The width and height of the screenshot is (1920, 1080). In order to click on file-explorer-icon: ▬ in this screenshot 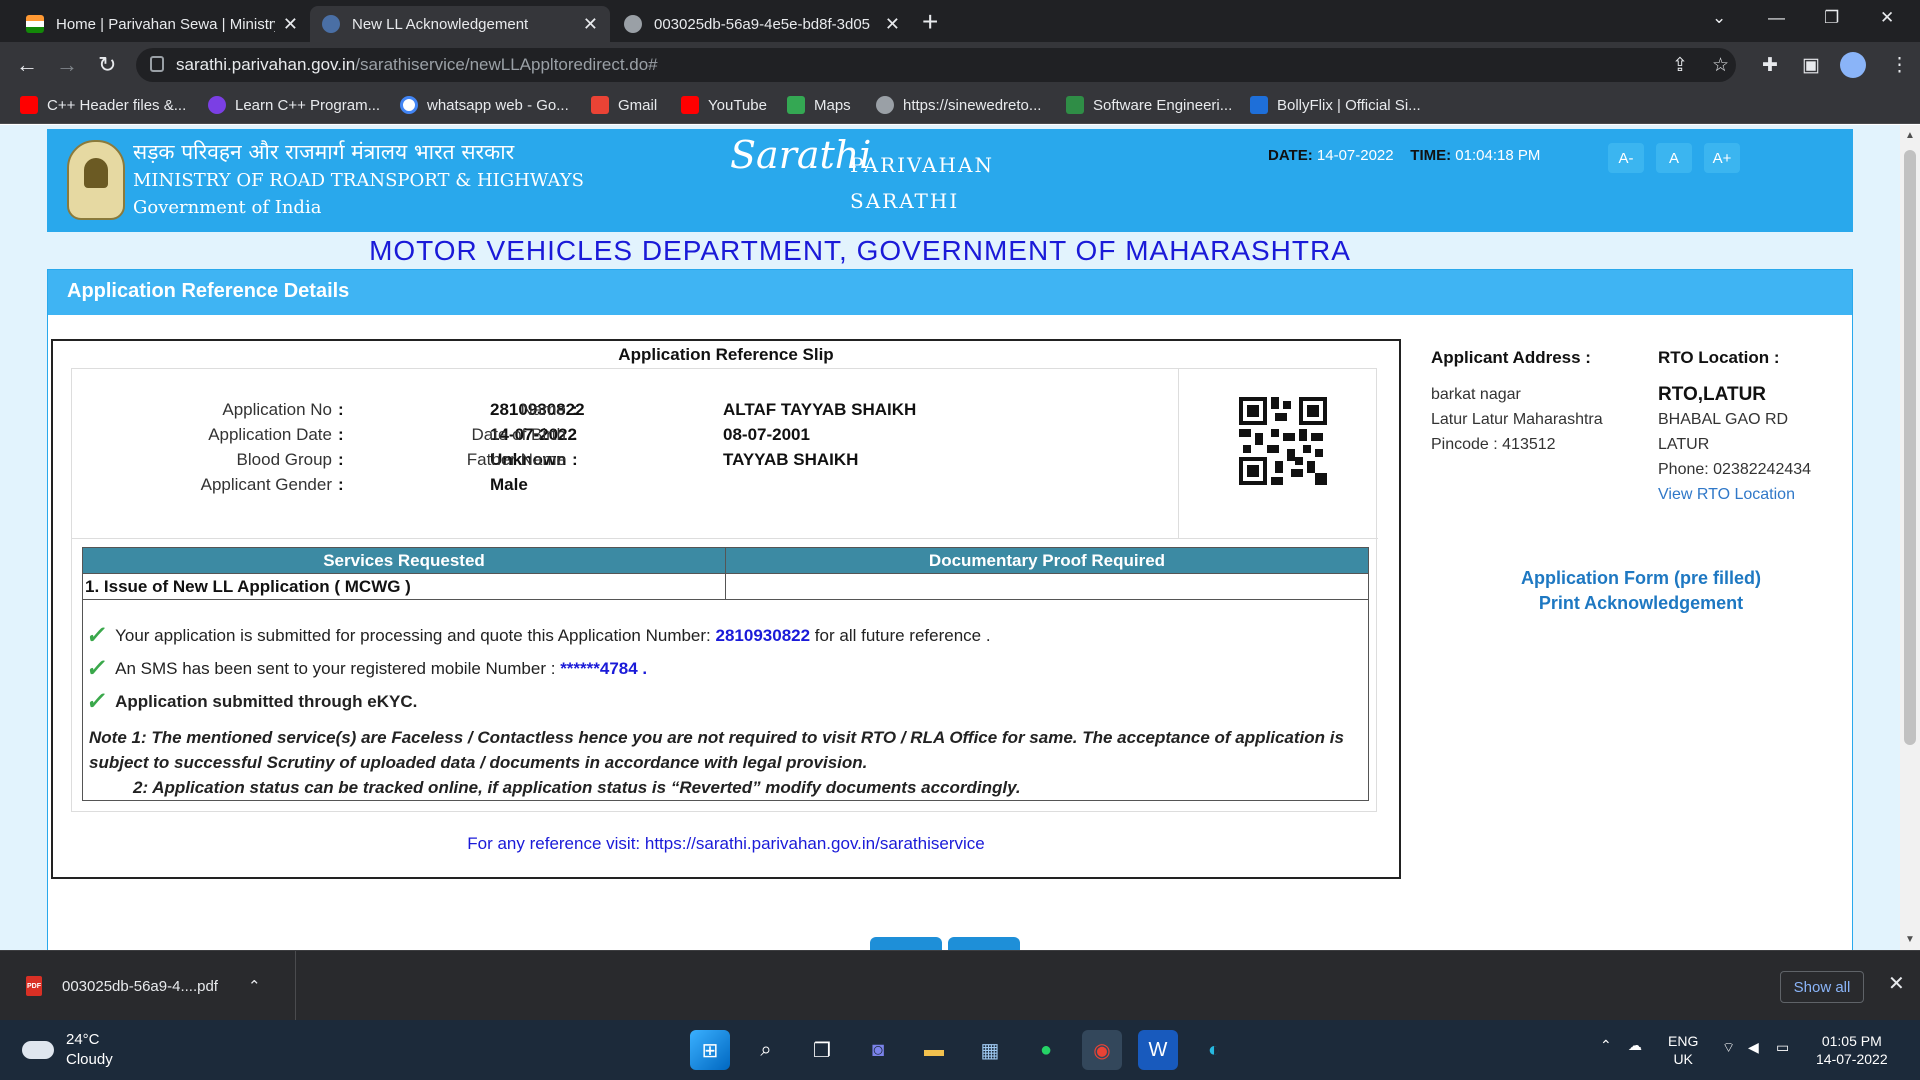, I will do `click(934, 1050)`.